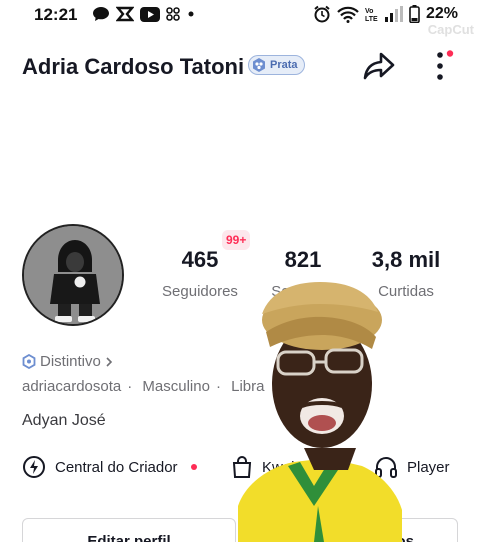  I want to click on alarm-icon, so click(322, 14).